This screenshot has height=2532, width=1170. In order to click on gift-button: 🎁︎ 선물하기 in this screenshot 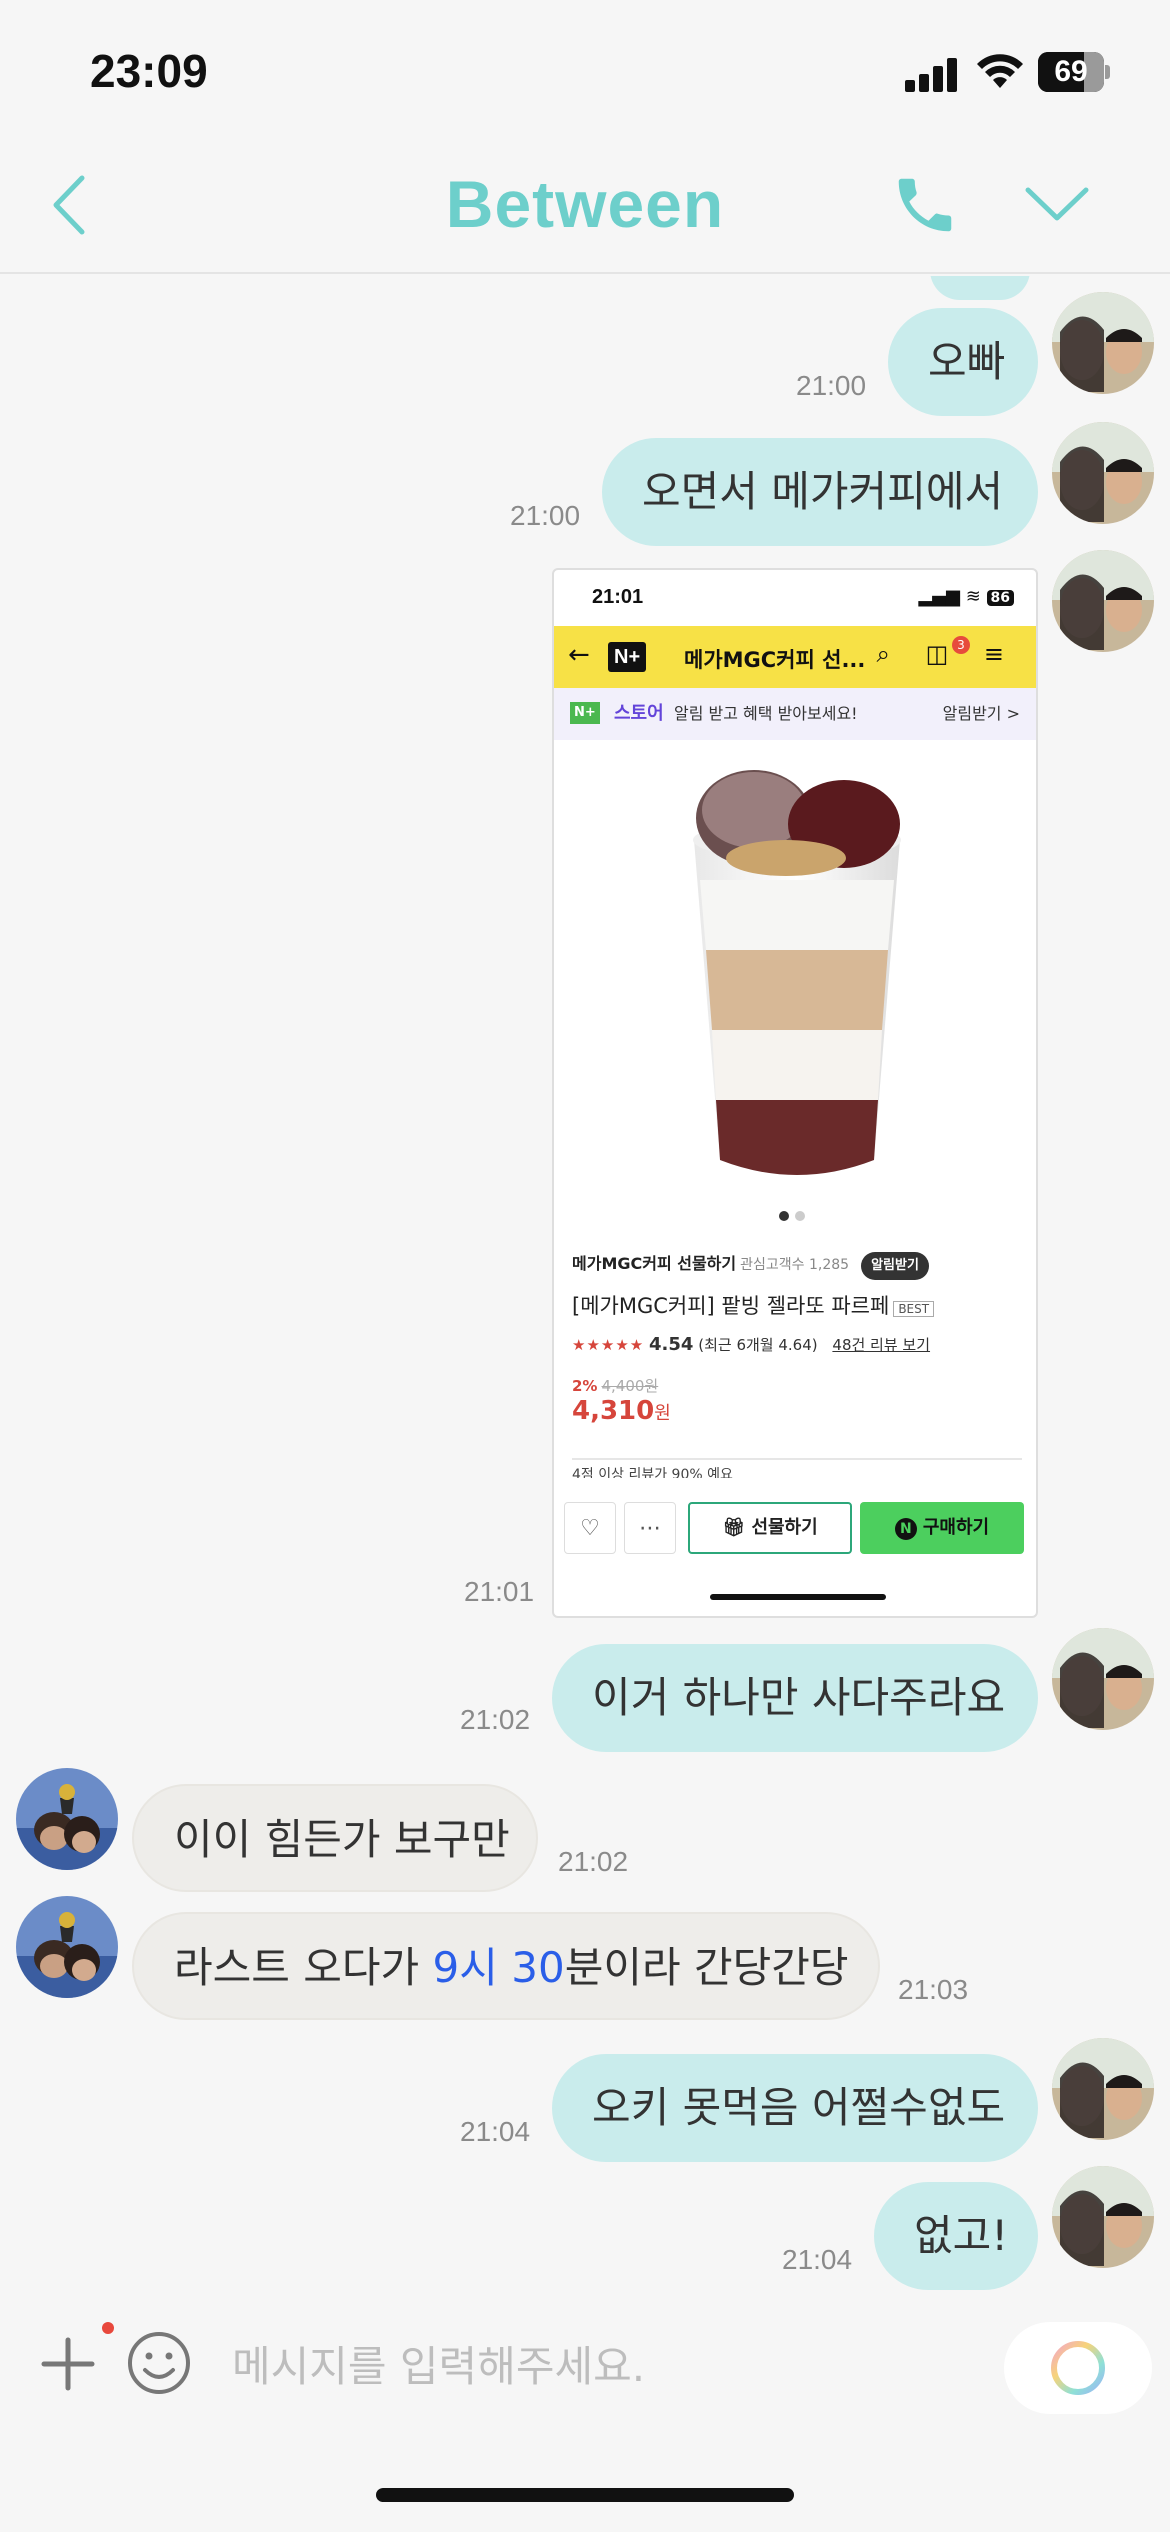, I will do `click(770, 1528)`.